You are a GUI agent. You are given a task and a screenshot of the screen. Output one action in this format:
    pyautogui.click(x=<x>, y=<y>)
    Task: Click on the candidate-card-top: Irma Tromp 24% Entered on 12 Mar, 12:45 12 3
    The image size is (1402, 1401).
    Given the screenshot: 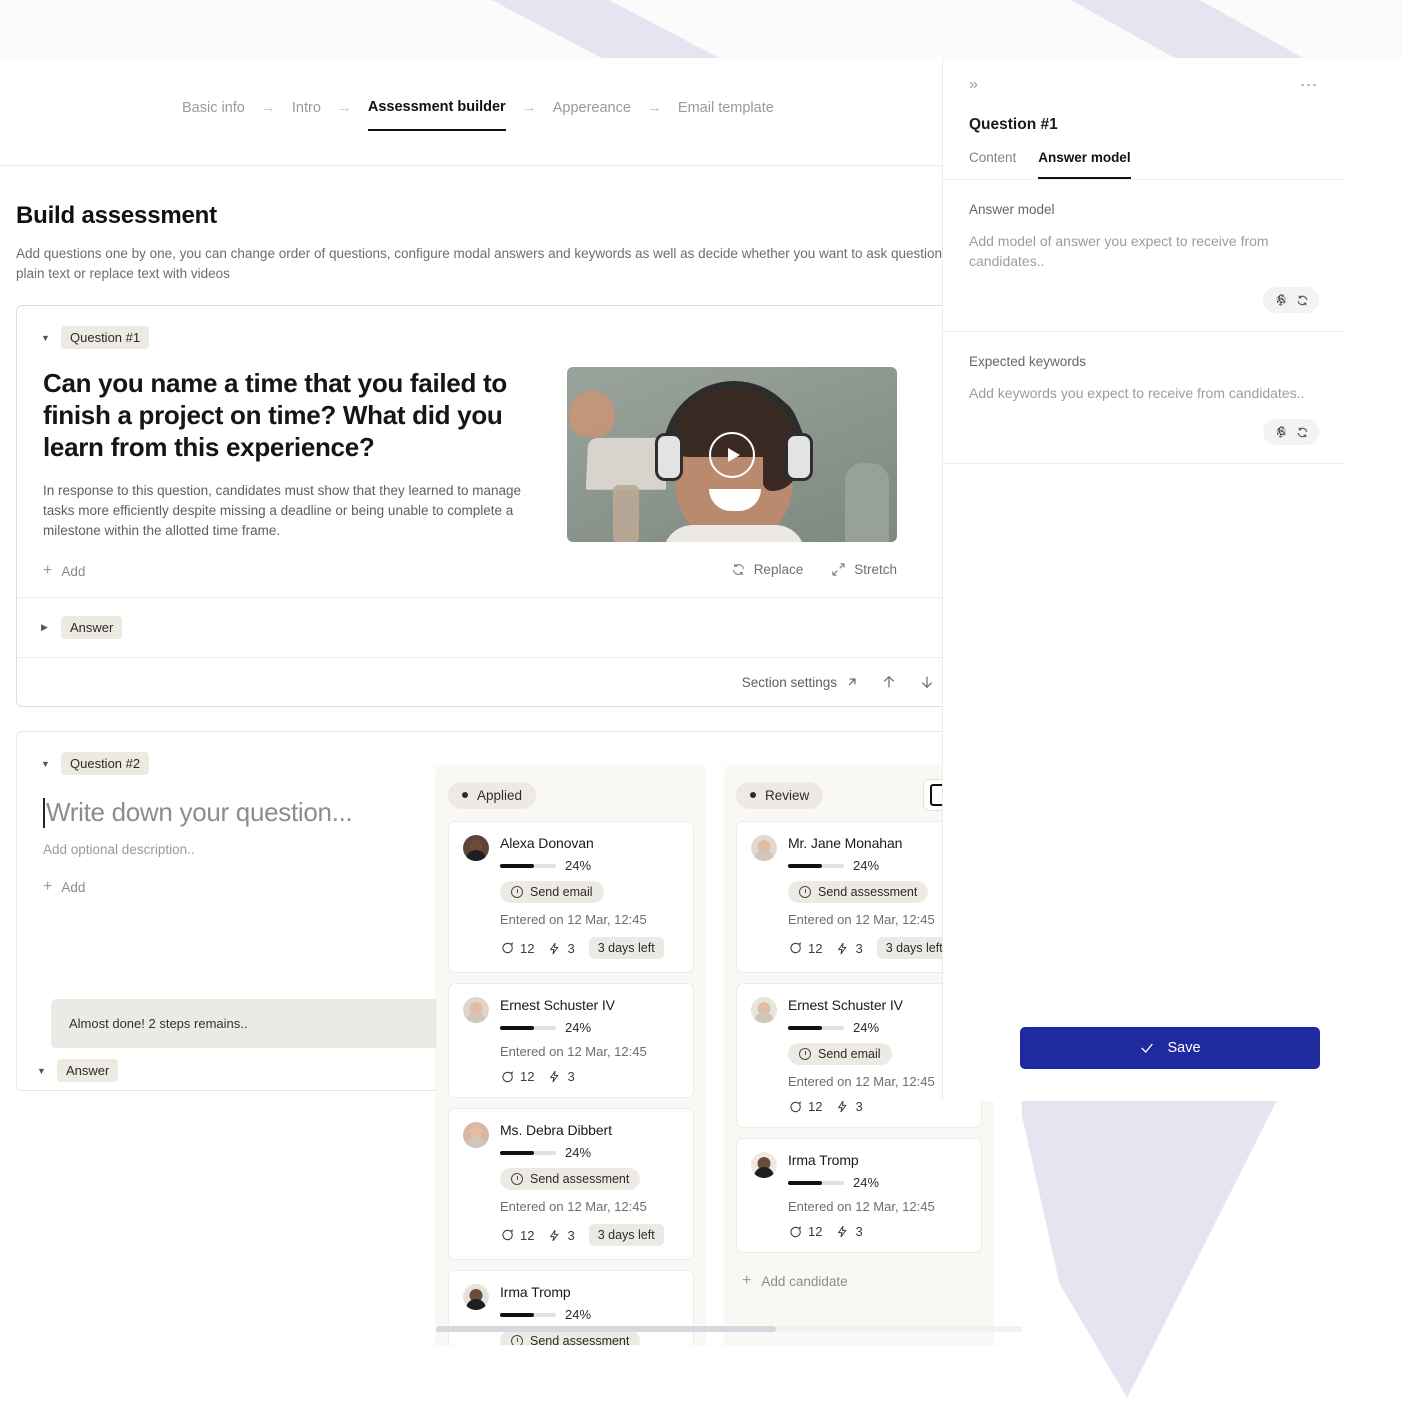 What is the action you would take?
    pyautogui.click(x=859, y=1195)
    